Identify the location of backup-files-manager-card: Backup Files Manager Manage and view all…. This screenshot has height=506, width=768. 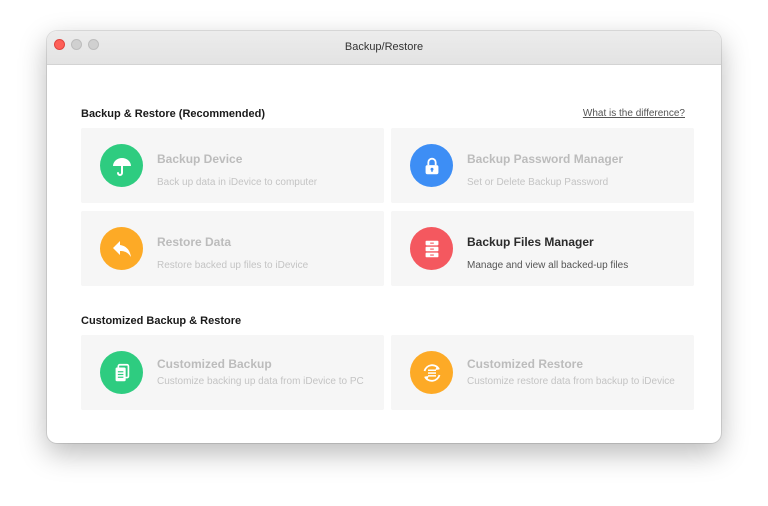
(542, 248).